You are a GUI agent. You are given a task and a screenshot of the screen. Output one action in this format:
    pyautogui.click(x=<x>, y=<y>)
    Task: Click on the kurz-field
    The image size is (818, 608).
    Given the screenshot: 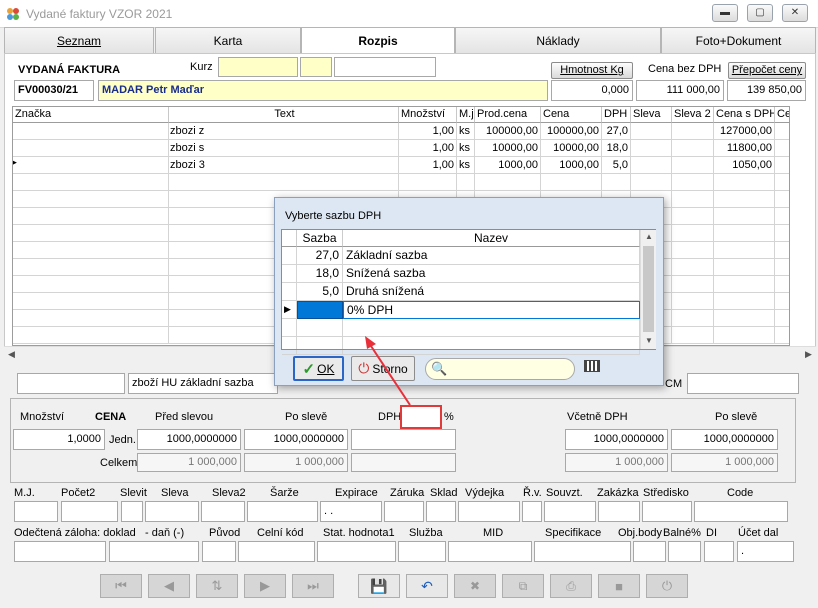 What is the action you would take?
    pyautogui.click(x=258, y=67)
    